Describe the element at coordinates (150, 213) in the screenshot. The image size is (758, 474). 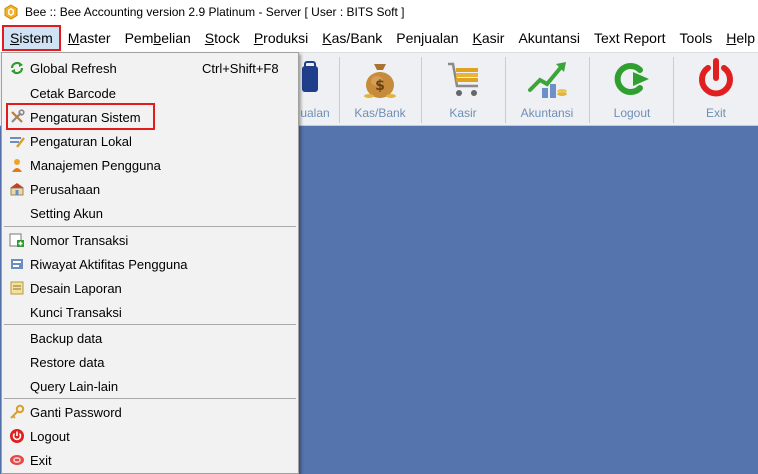
I see `menu-item-setting-akun: Setting Akun` at that location.